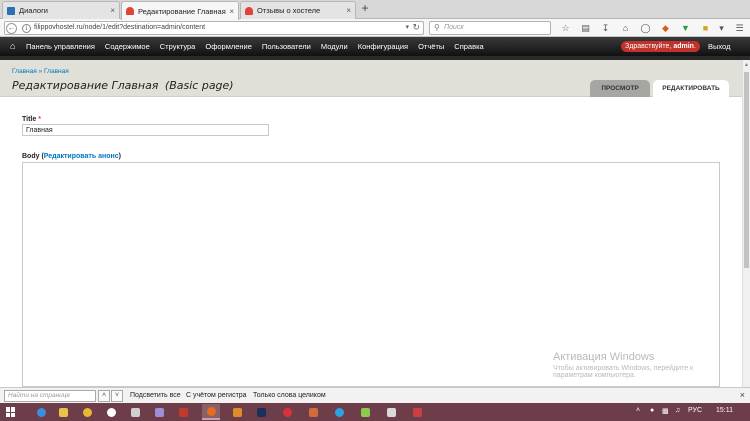 The width and height of the screenshot is (750, 421). What do you see at coordinates (665, 411) in the screenshot?
I see `network-icon: ▩` at bounding box center [665, 411].